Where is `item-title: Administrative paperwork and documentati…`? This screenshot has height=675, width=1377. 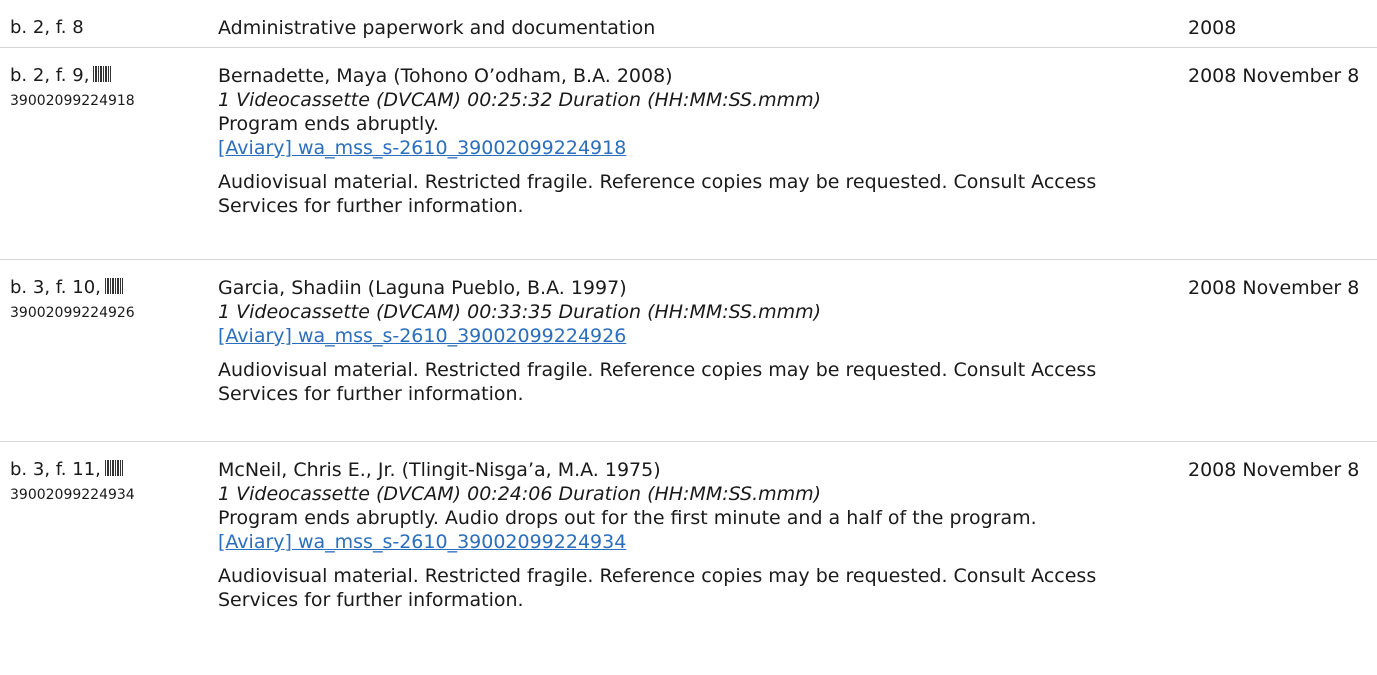
item-title: Administrative paperwork and documentati… is located at coordinates (437, 28).